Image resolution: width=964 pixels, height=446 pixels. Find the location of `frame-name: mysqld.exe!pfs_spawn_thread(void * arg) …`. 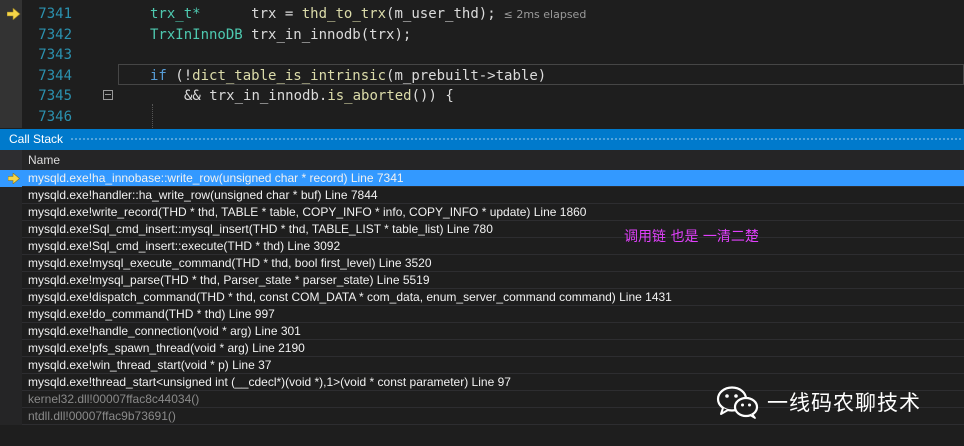

frame-name: mysqld.exe!pfs_spawn_thread(void * arg) … is located at coordinates (166, 348).